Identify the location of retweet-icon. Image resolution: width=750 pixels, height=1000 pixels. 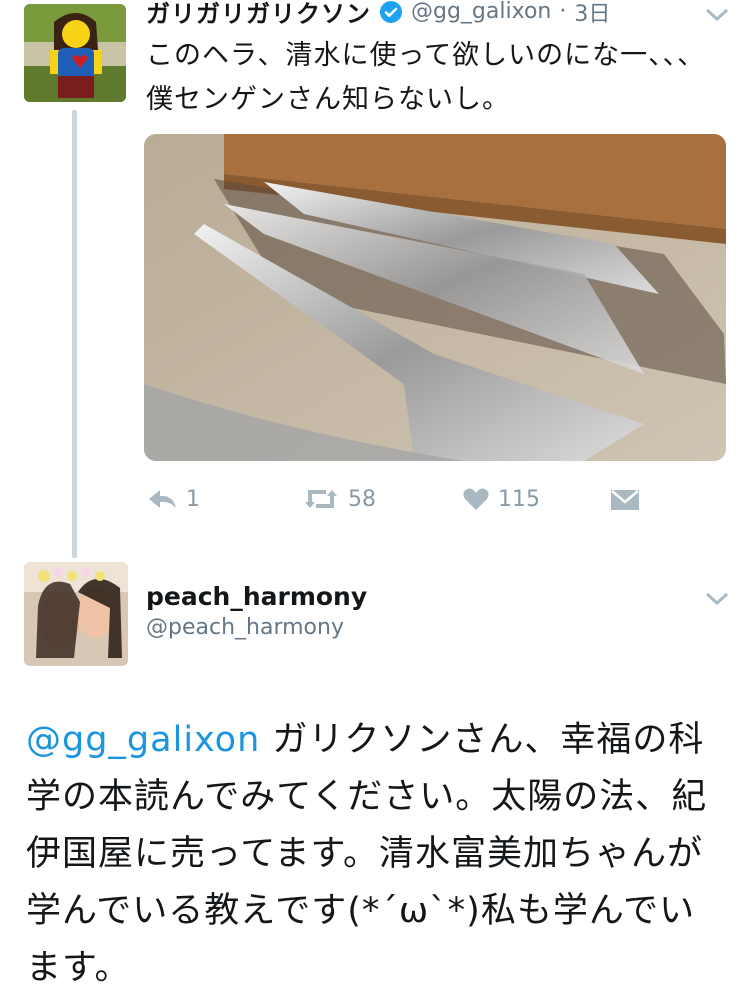
(321, 499).